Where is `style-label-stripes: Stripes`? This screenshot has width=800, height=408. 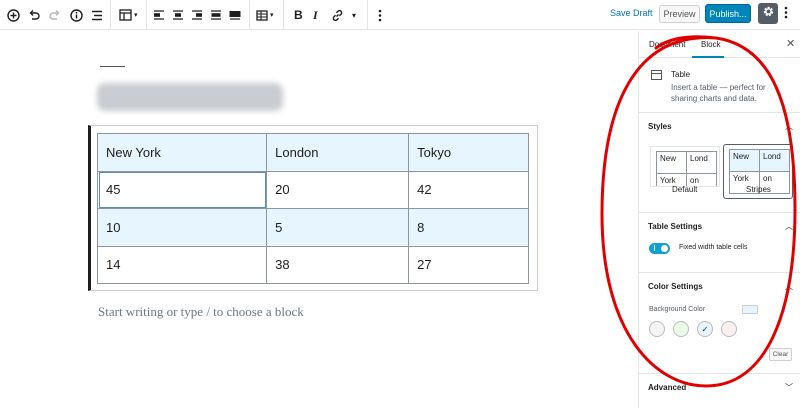
style-label-stripes: Stripes is located at coordinates (758, 189).